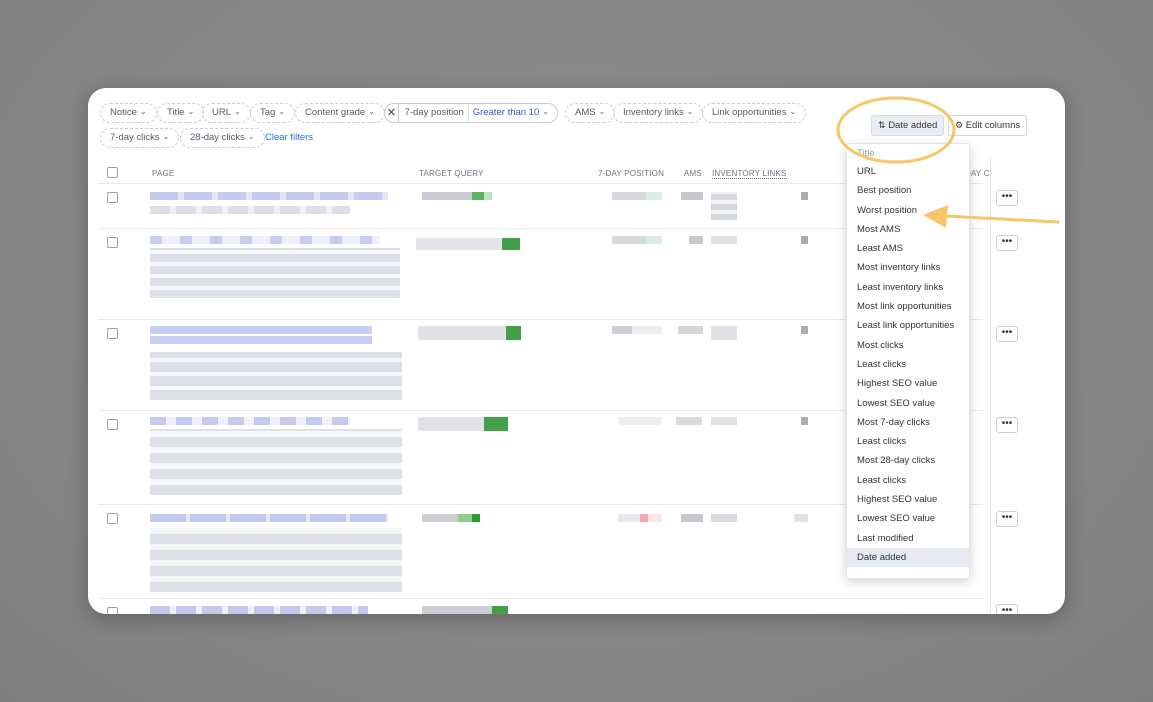  Describe the element at coordinates (908, 190) in the screenshot. I see `sort-option-best-position: Best position` at that location.